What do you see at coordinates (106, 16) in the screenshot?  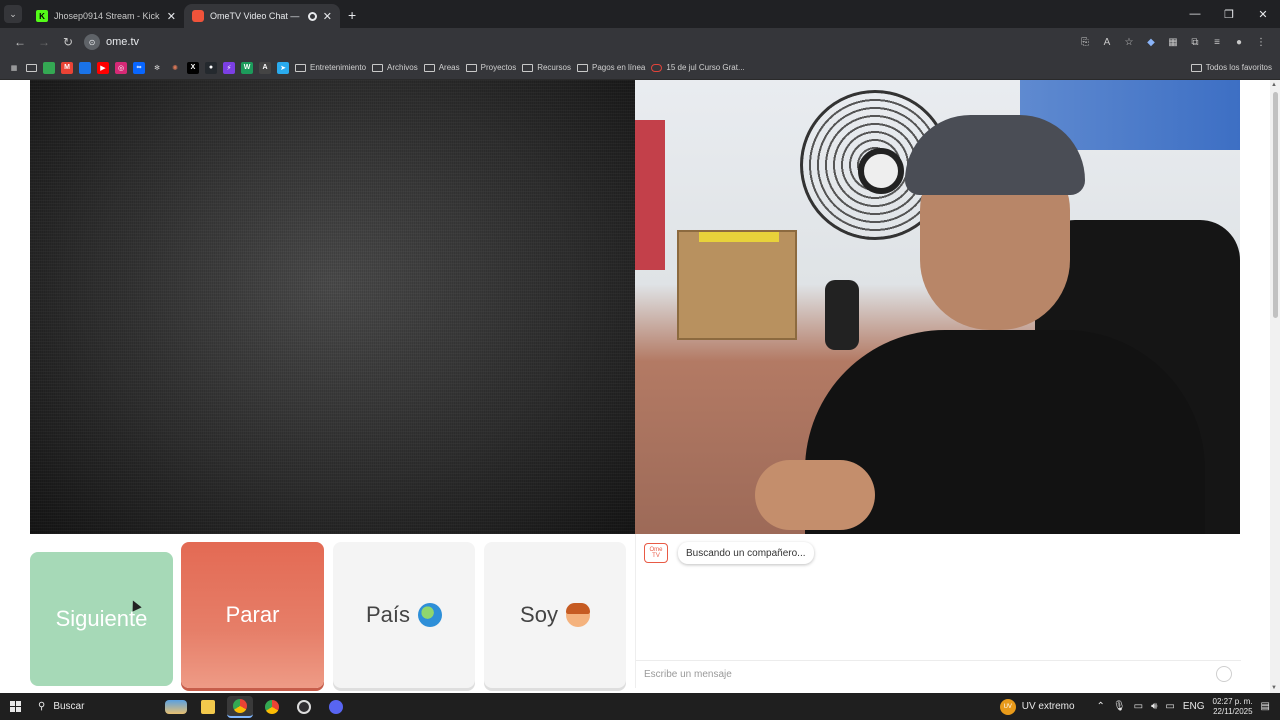 I see `tab-kick: K Jhosep0914 Stream - Kick Dash ✕` at bounding box center [106, 16].